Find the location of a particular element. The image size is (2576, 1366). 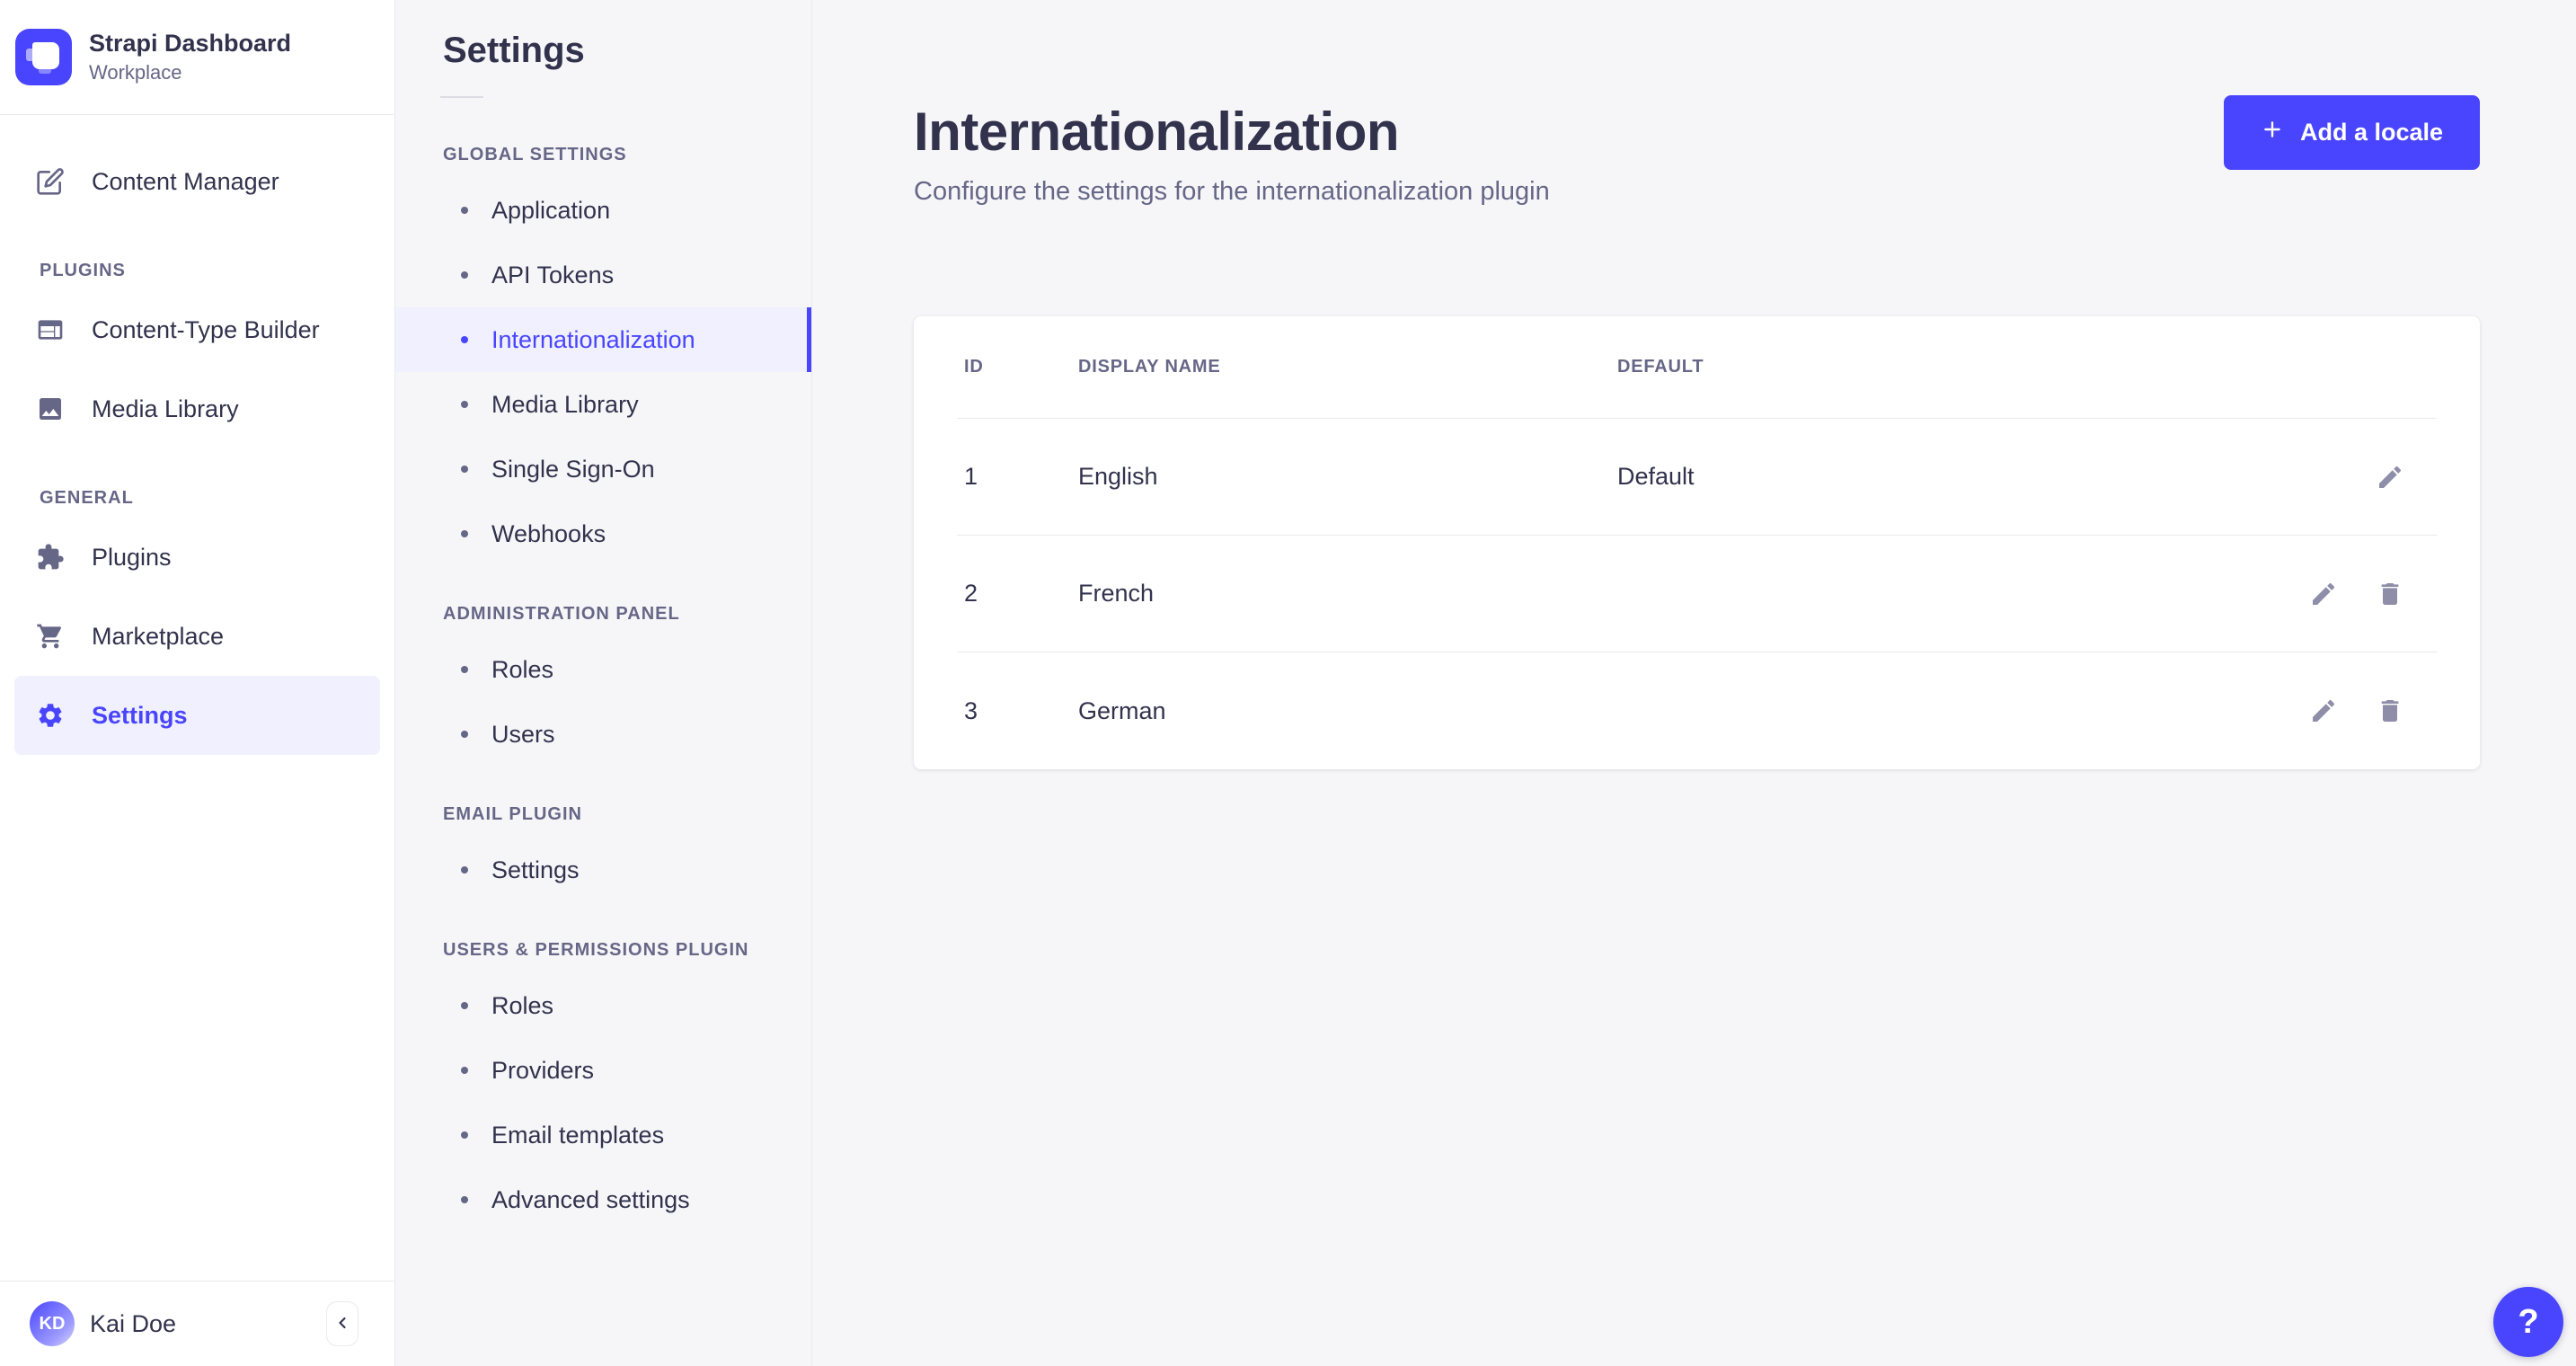

subnav-item-media-library: Media Library is located at coordinates (603, 404).